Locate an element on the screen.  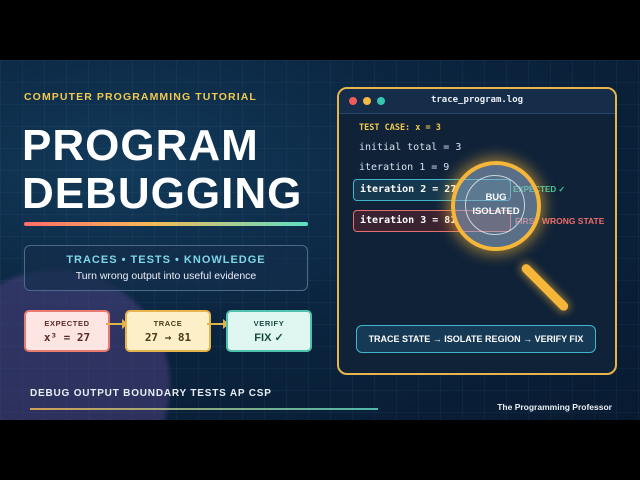
step-trace: TRACE 27 → 81 is located at coordinates (168, 331).